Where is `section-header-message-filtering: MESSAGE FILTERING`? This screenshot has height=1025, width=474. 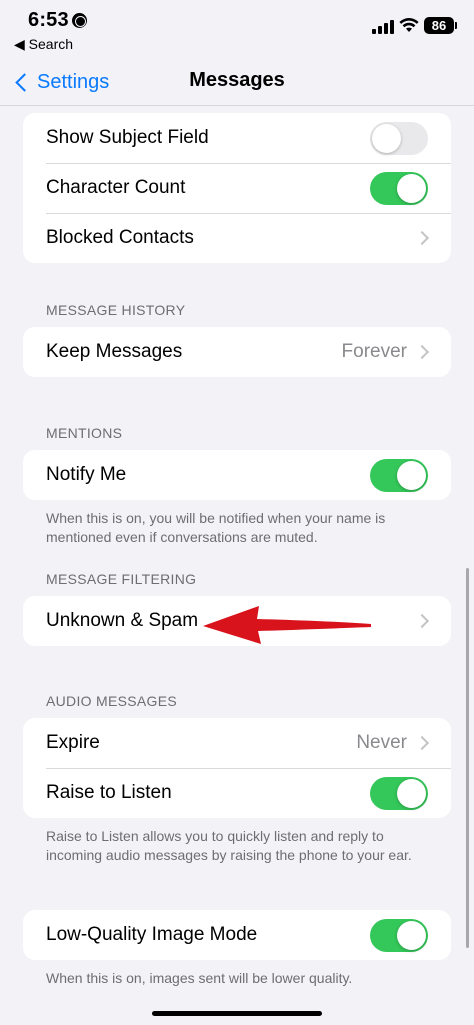 section-header-message-filtering: MESSAGE FILTERING is located at coordinates (121, 579).